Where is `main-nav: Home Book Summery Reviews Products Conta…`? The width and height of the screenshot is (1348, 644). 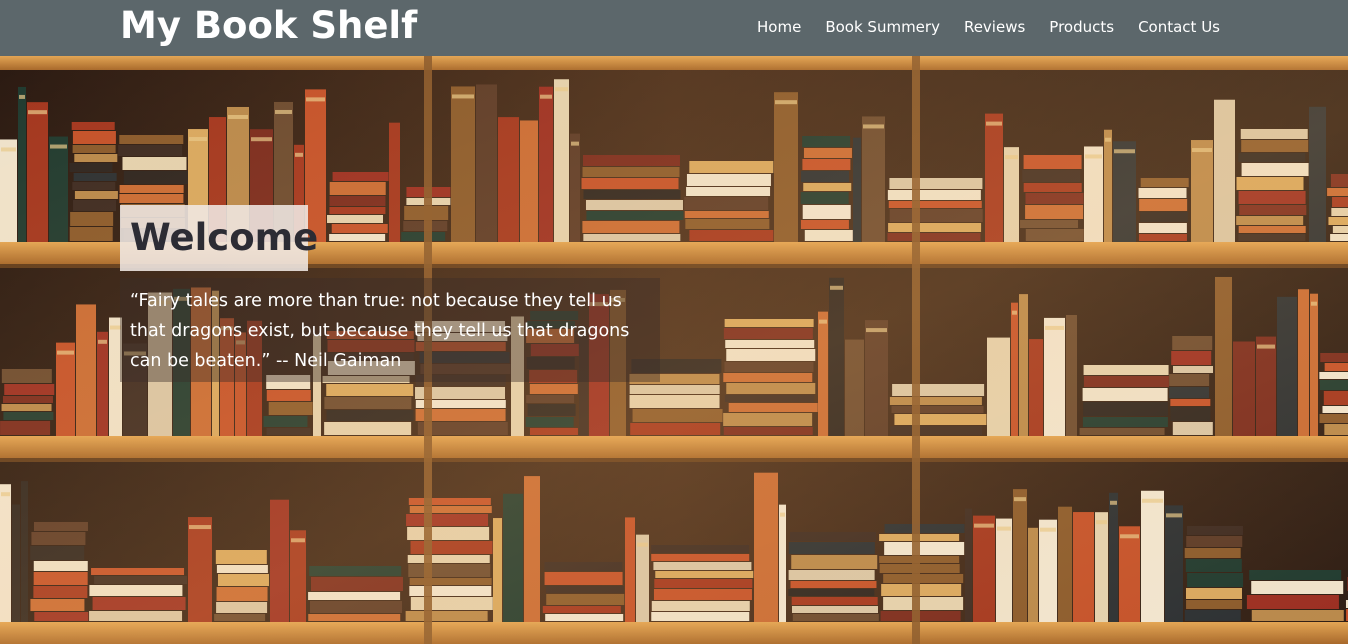 main-nav: Home Book Summery Reviews Products Conta… is located at coordinates (988, 27).